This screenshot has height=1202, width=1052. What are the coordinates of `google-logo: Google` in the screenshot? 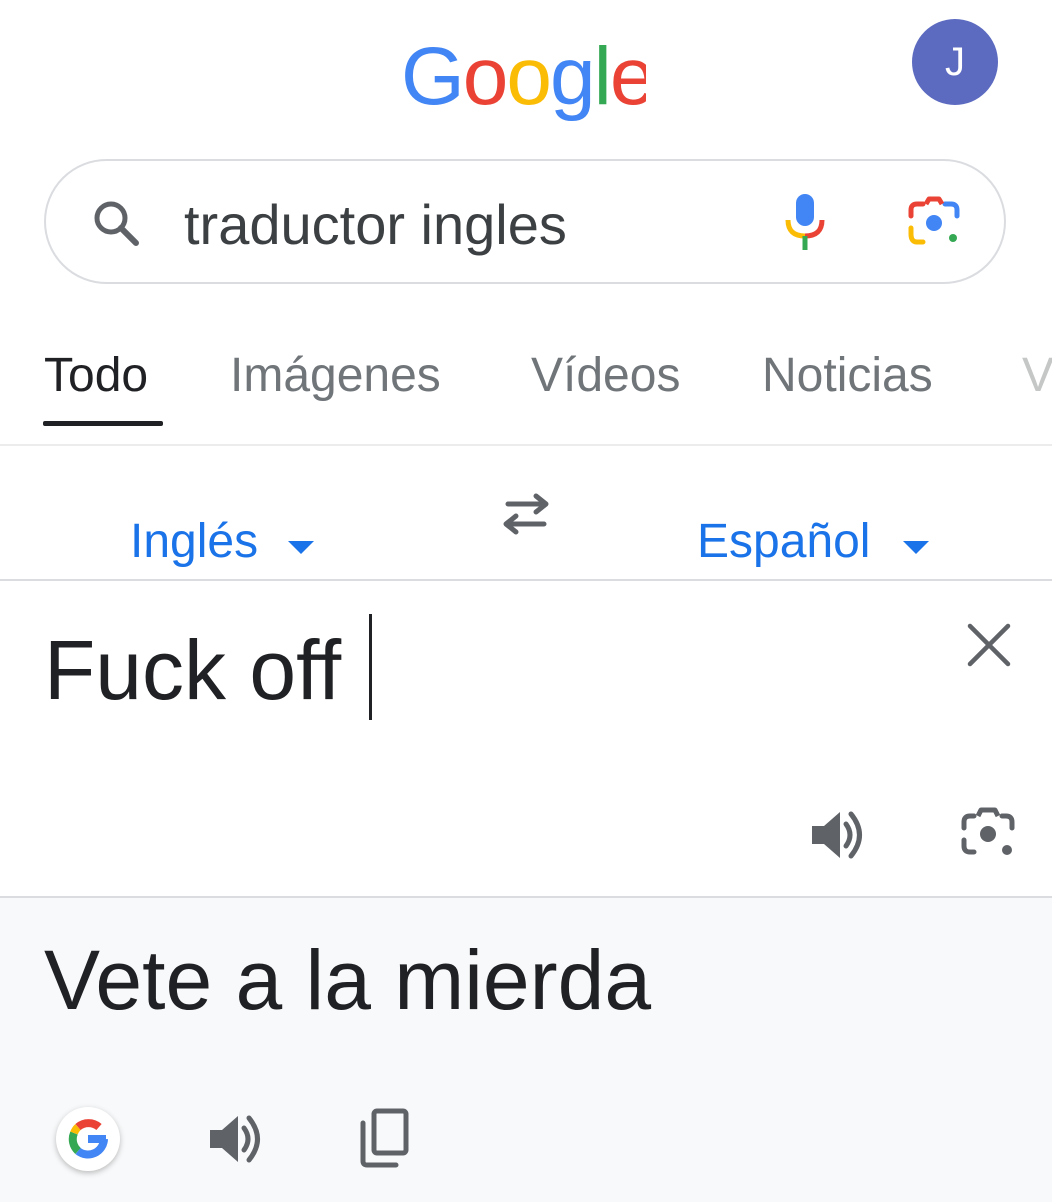 It's located at (523, 82).